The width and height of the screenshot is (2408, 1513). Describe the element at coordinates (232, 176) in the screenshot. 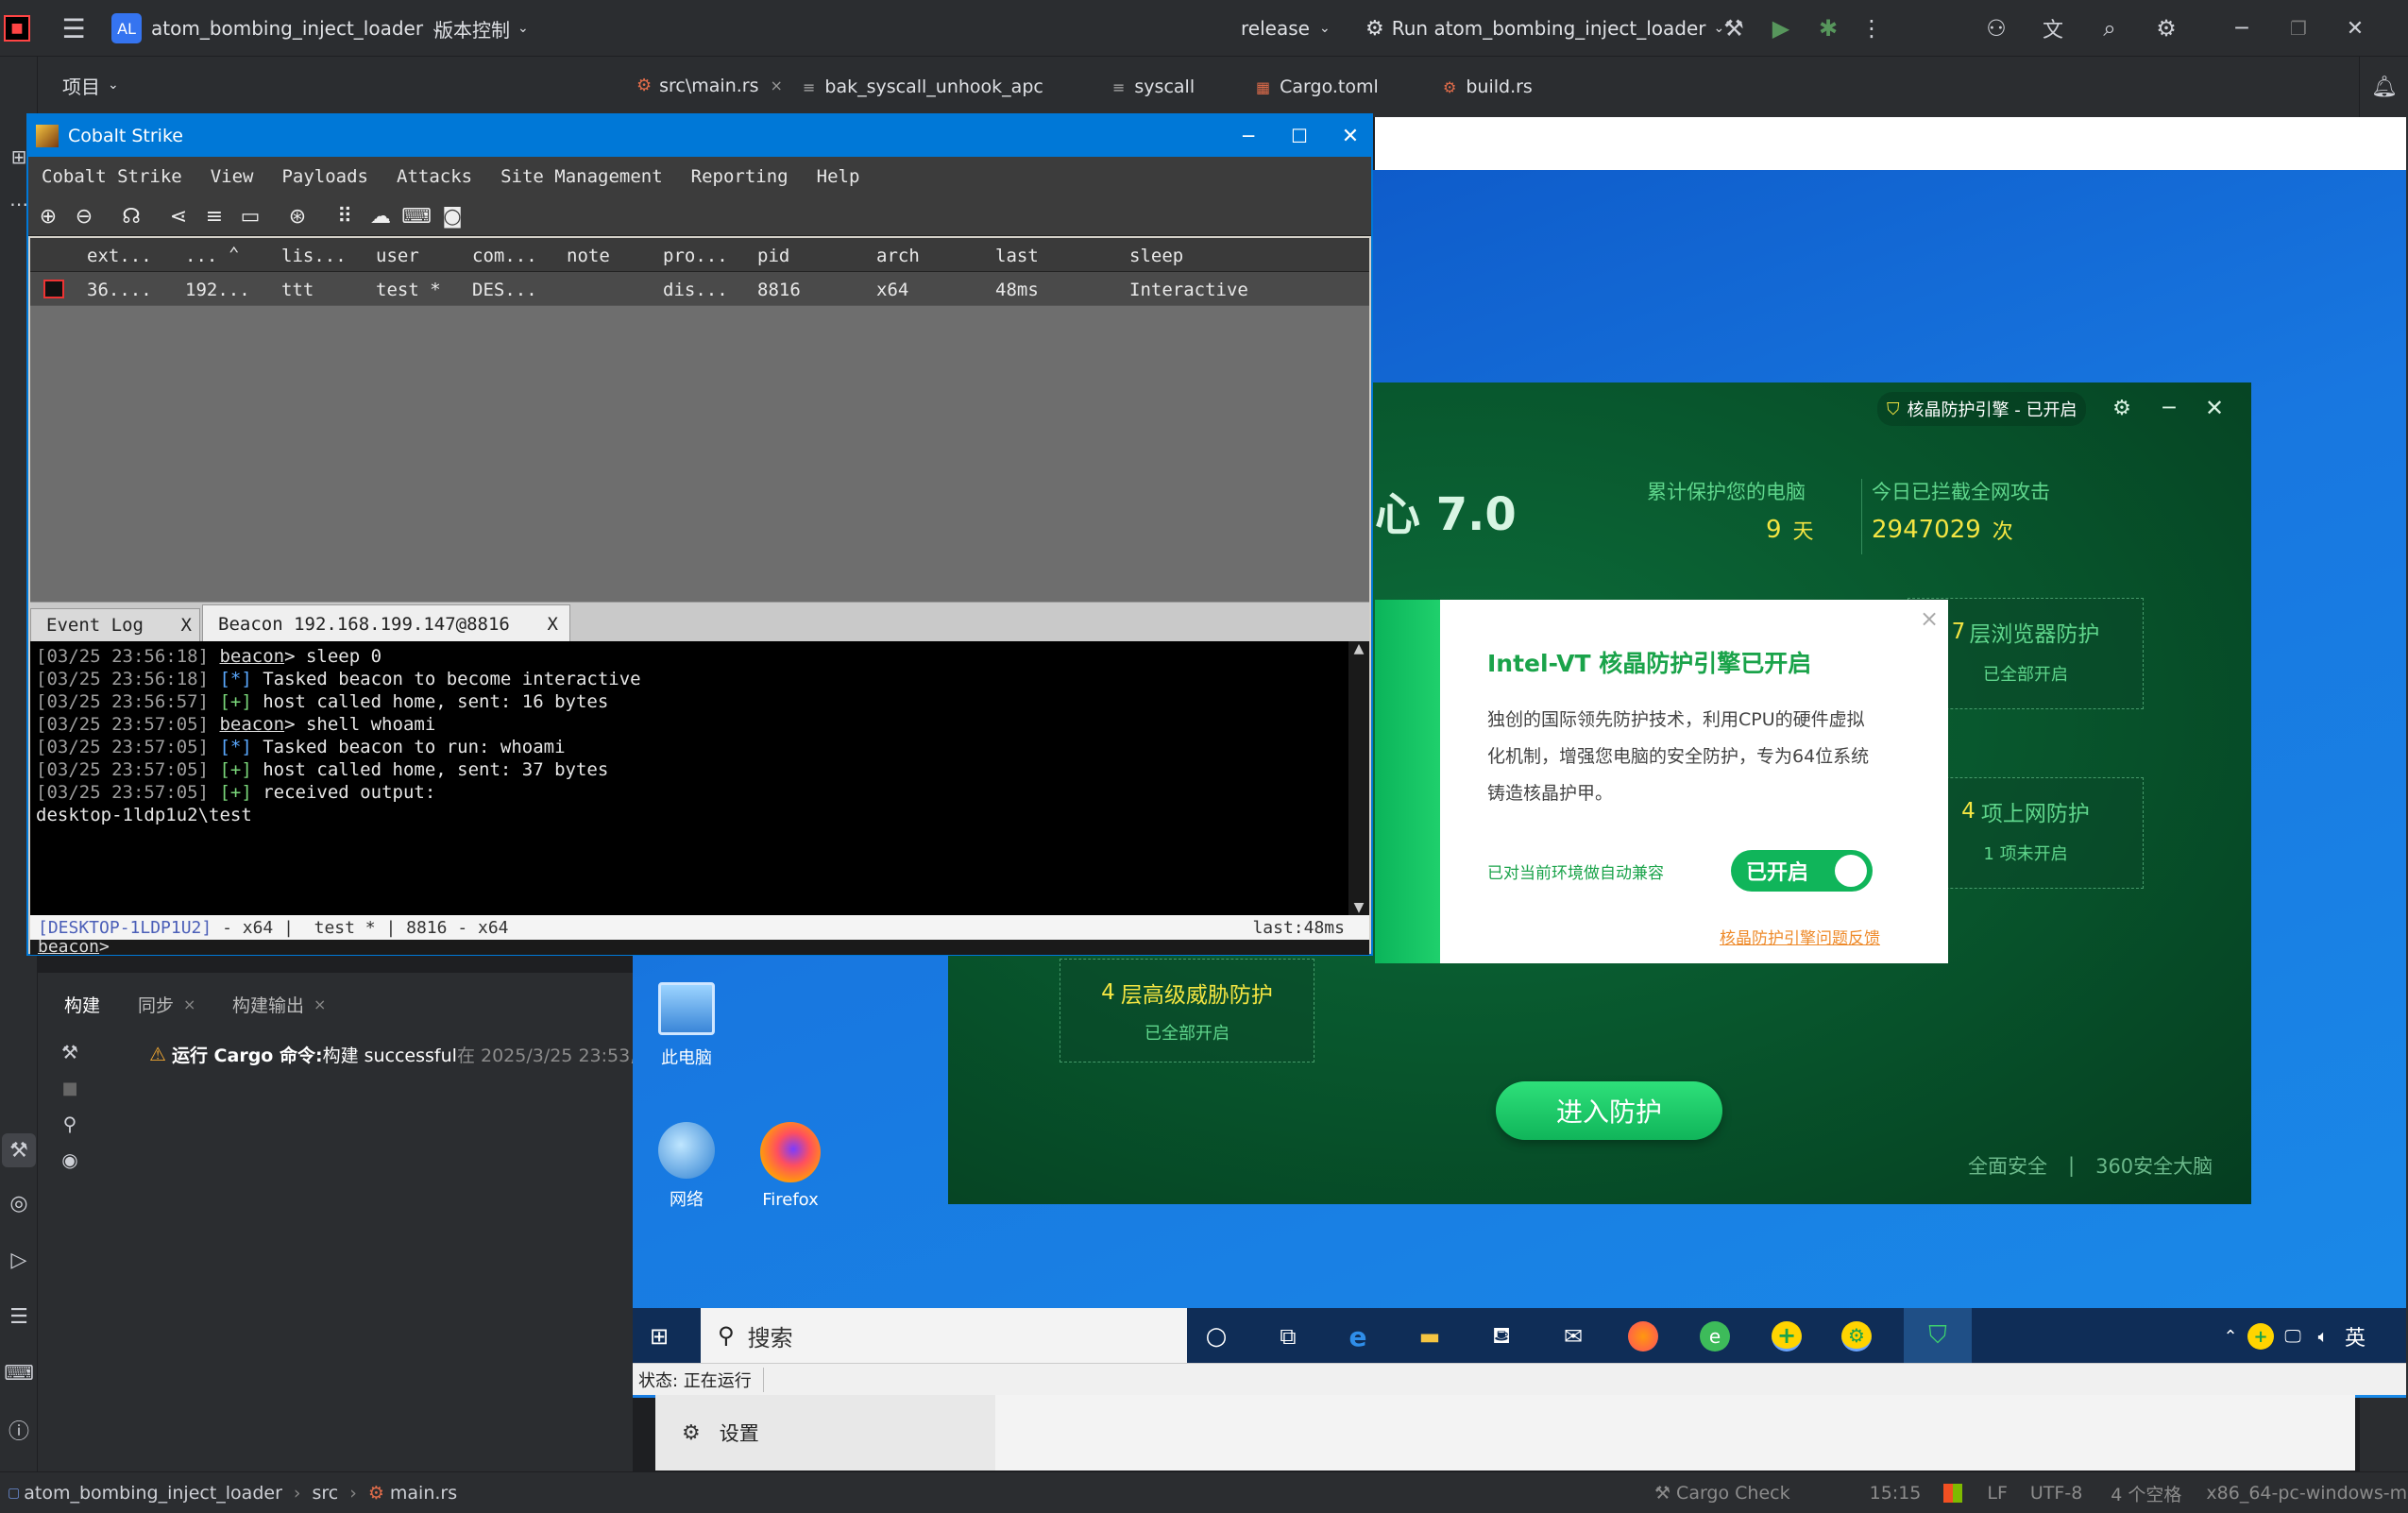

I see `menu-view: View` at that location.